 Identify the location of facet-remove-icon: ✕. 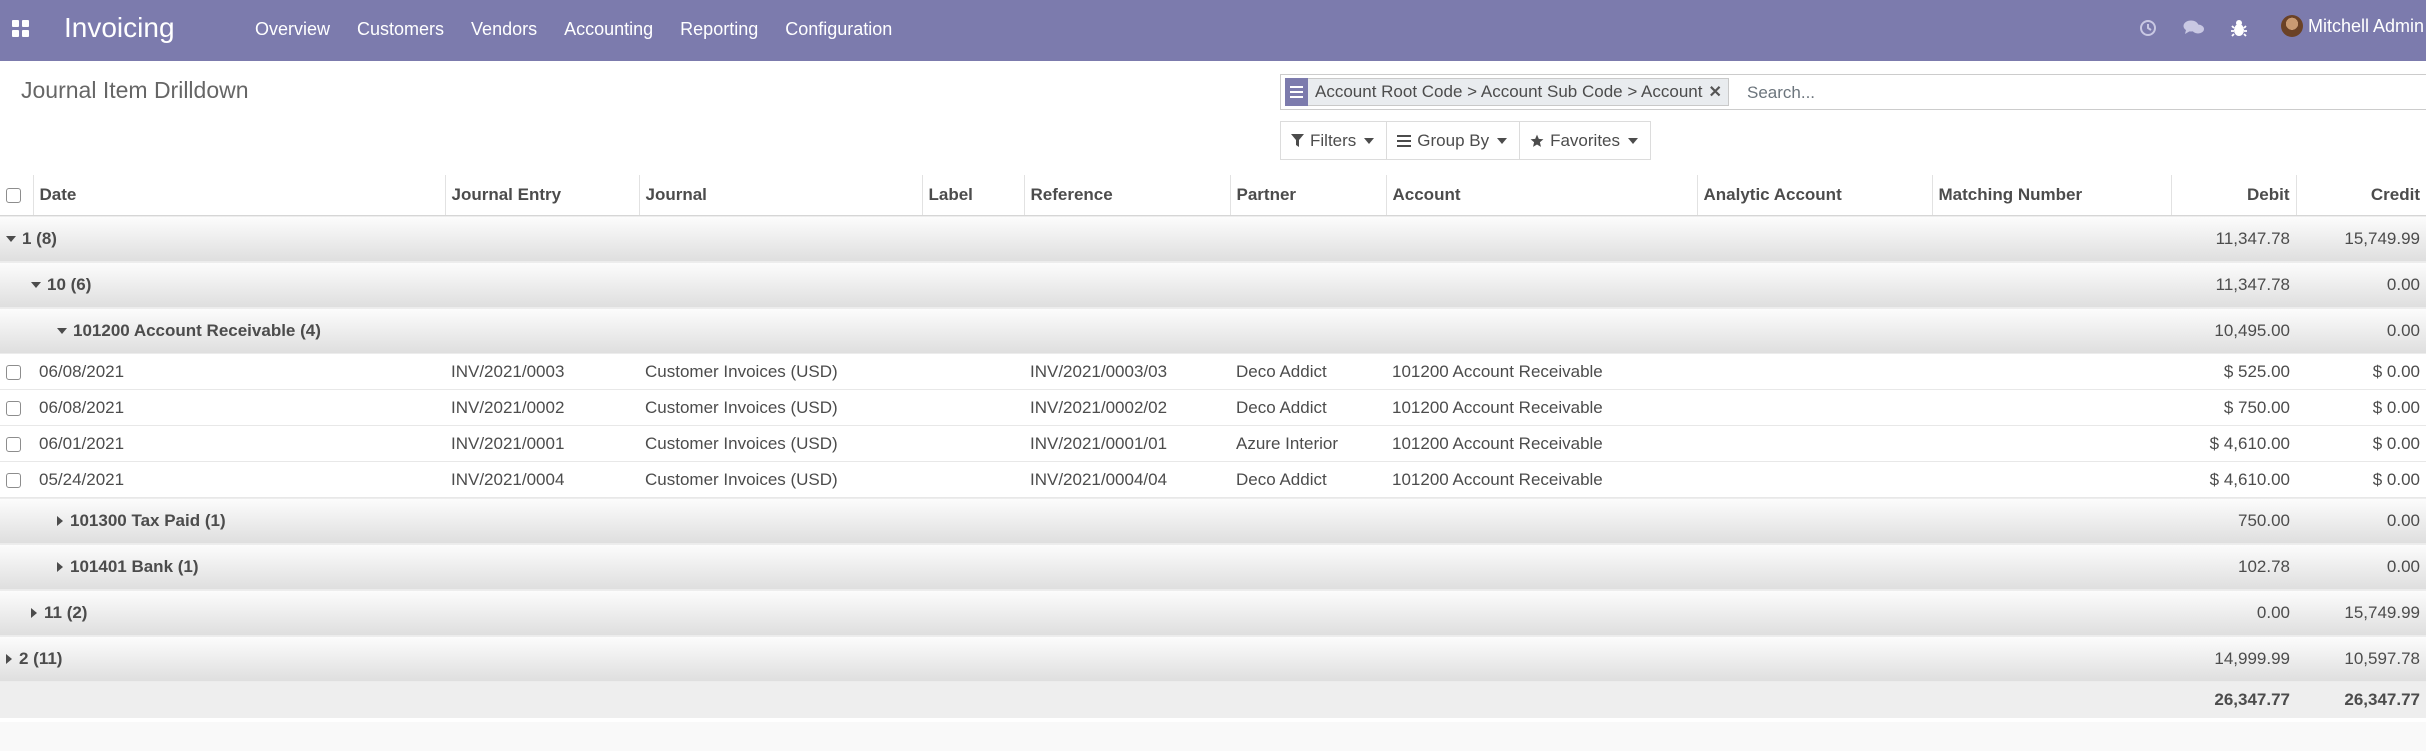
(1717, 92).